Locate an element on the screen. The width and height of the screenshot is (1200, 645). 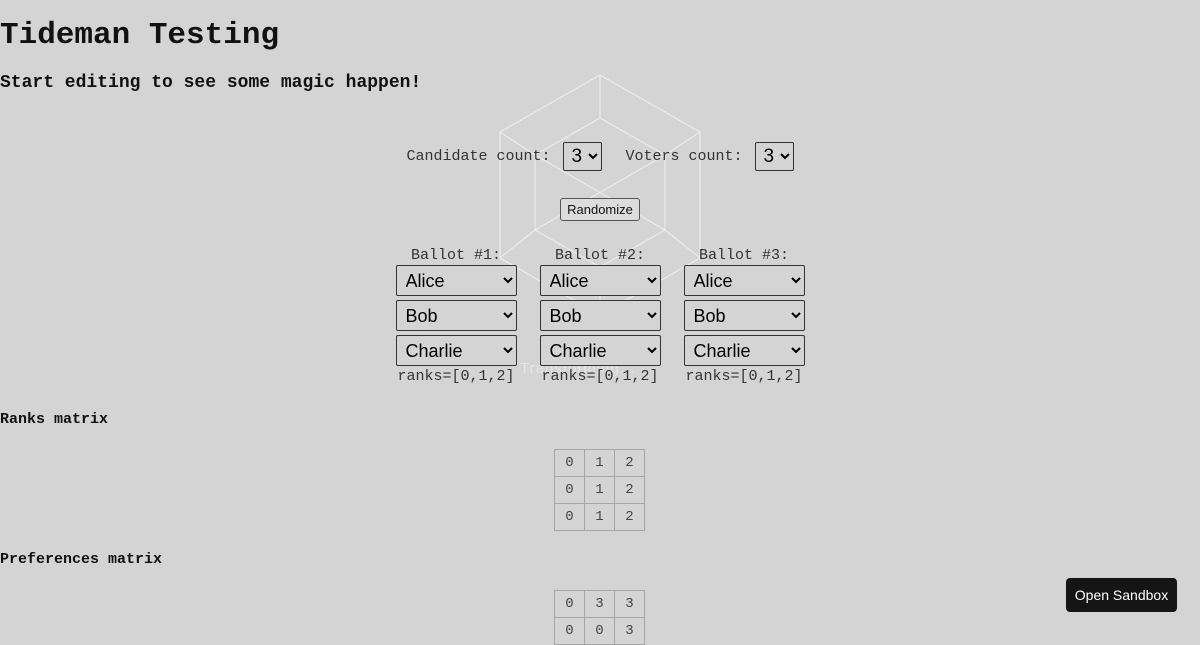
voters-count-select: 3 is located at coordinates (774, 156).